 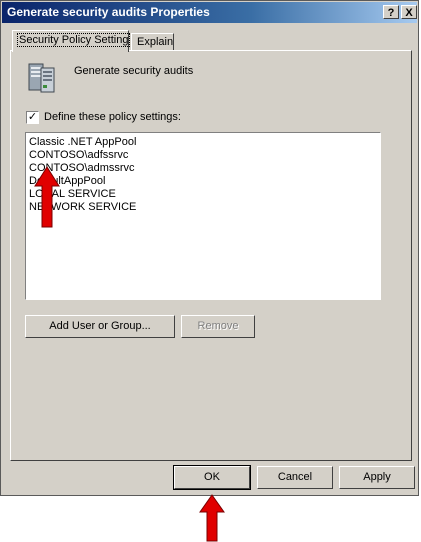 I want to click on define-settings-label: Define these policy settings:, so click(x=112, y=117).